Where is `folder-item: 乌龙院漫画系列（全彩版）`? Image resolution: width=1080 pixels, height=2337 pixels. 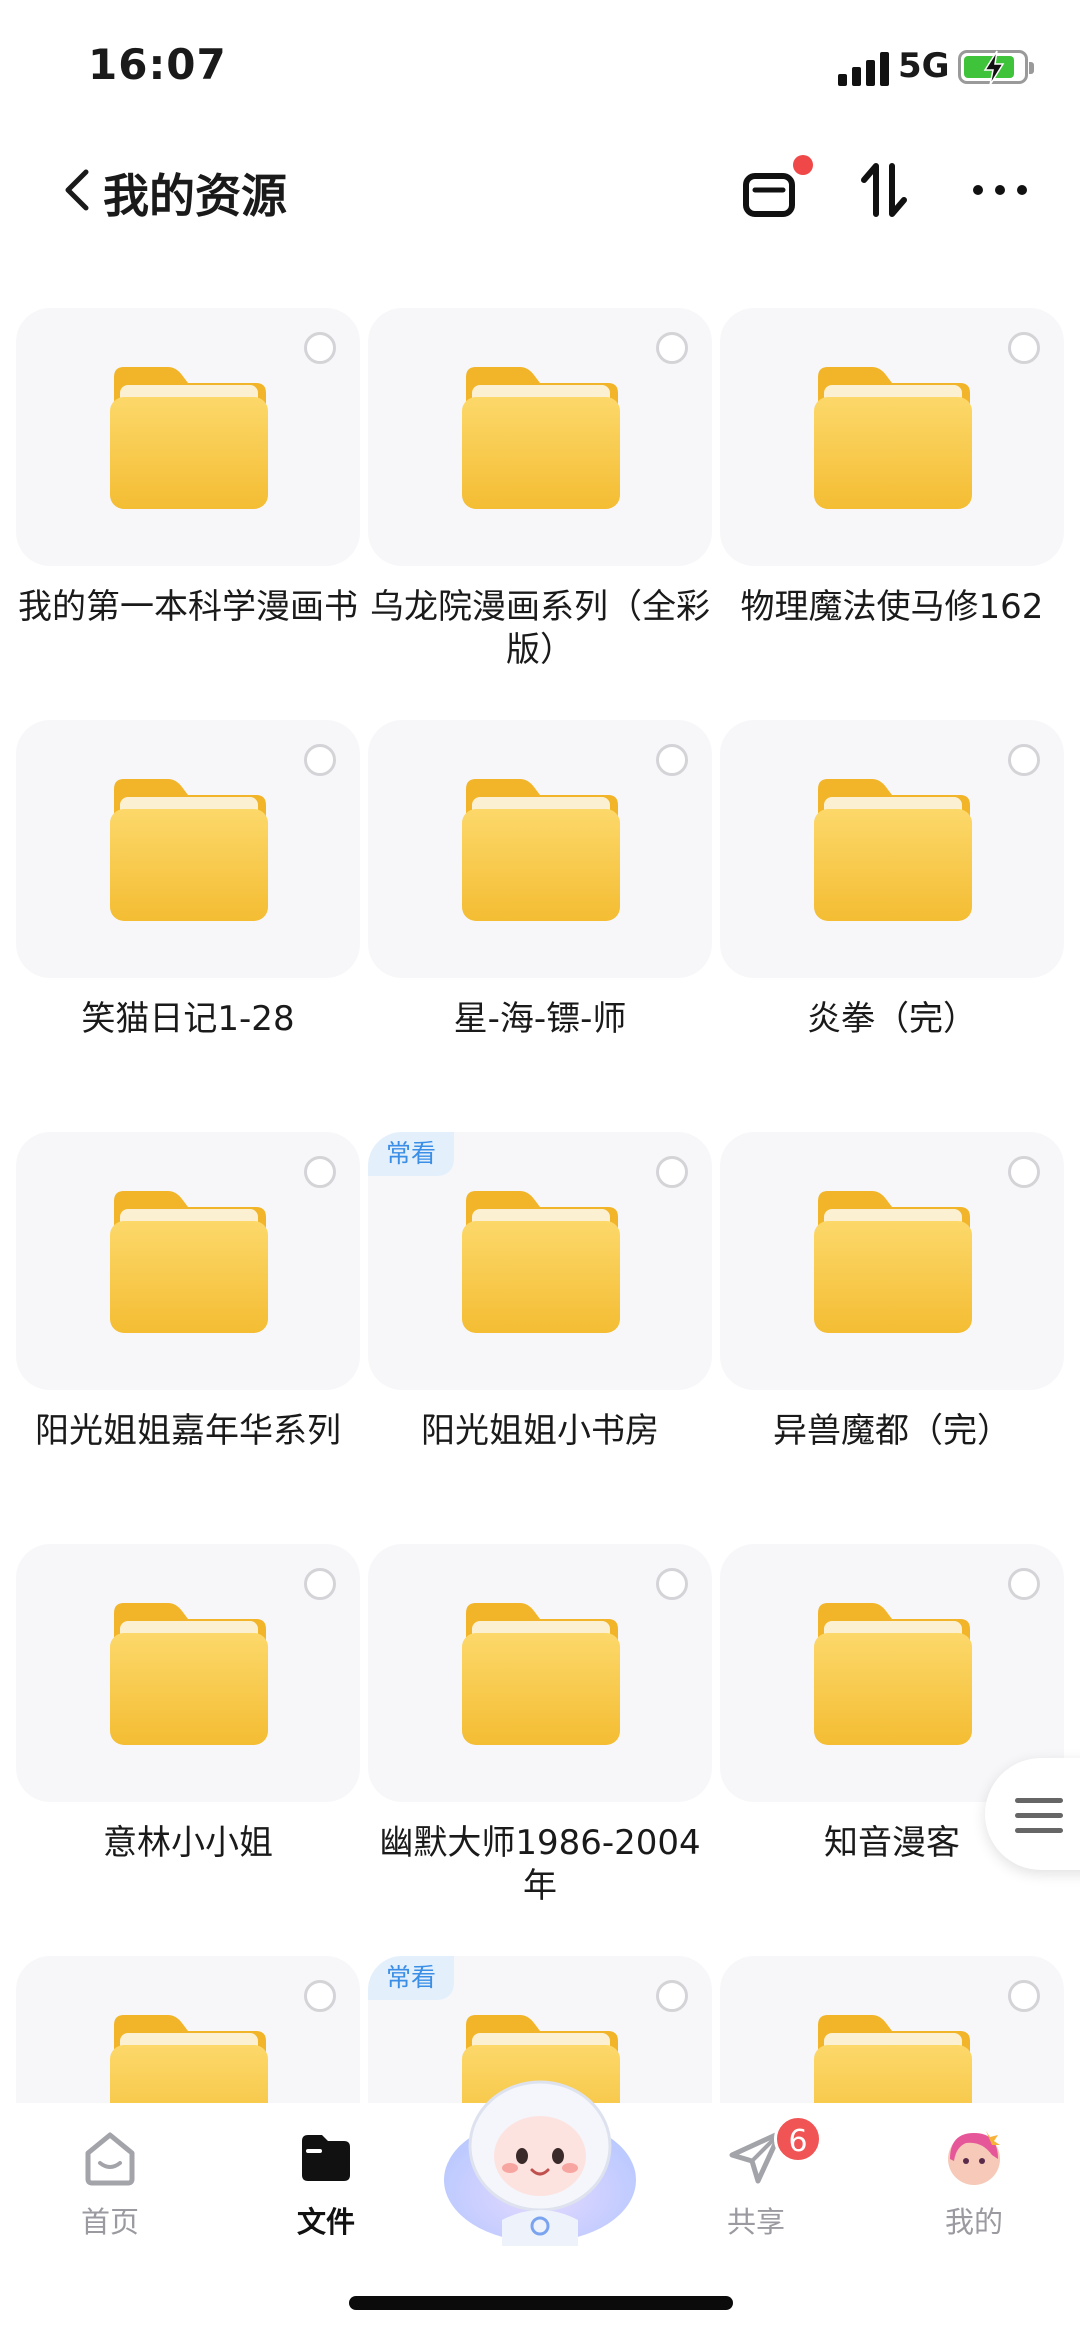 folder-item: 乌龙院漫画系列（全彩版） is located at coordinates (540, 490).